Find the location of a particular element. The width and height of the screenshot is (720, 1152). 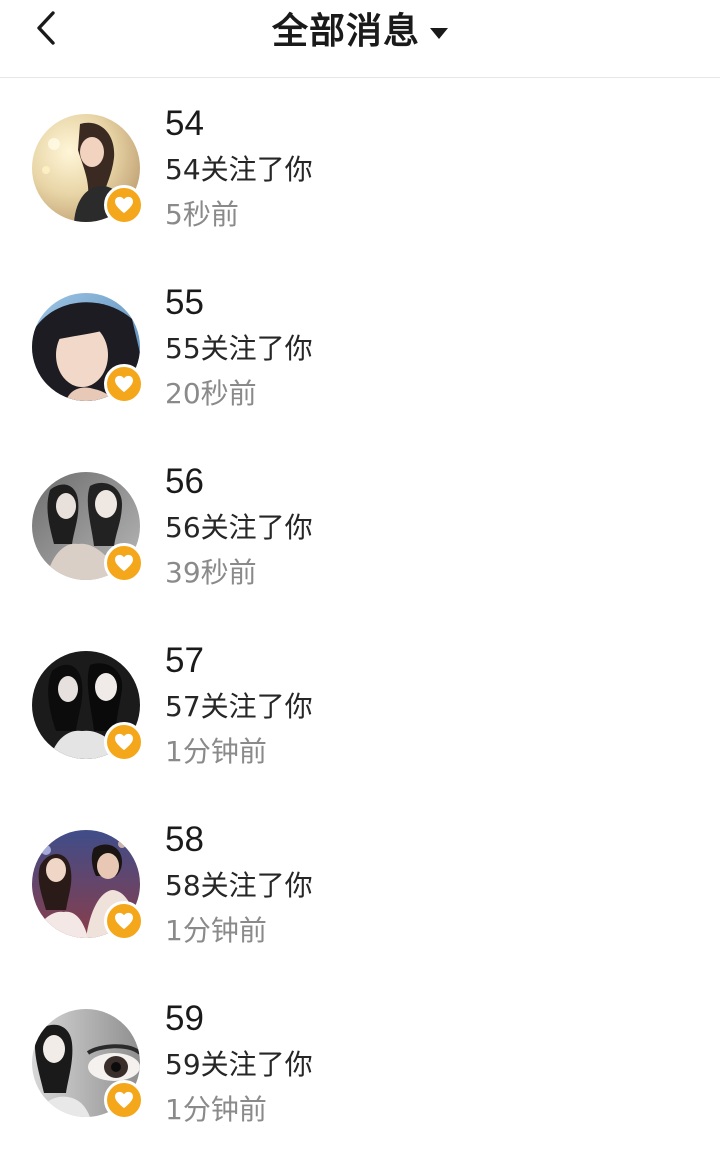

notification-message: 57关注了你 is located at coordinates (239, 706).